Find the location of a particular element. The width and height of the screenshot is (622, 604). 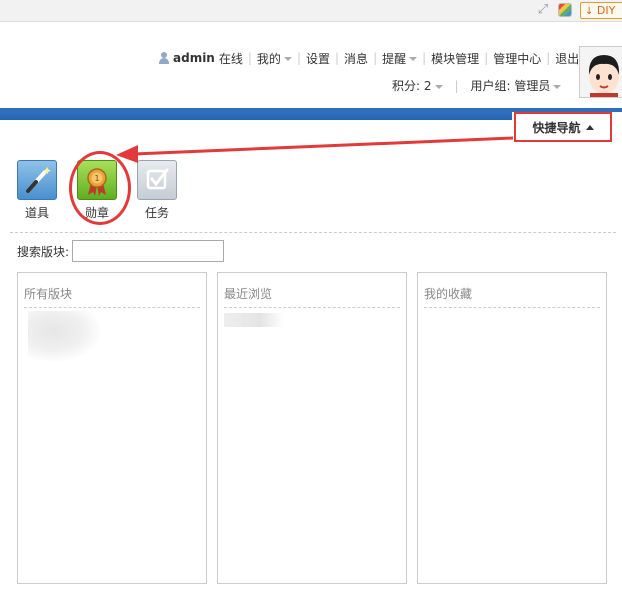

search-label: 搜索版块: is located at coordinates (43, 251).